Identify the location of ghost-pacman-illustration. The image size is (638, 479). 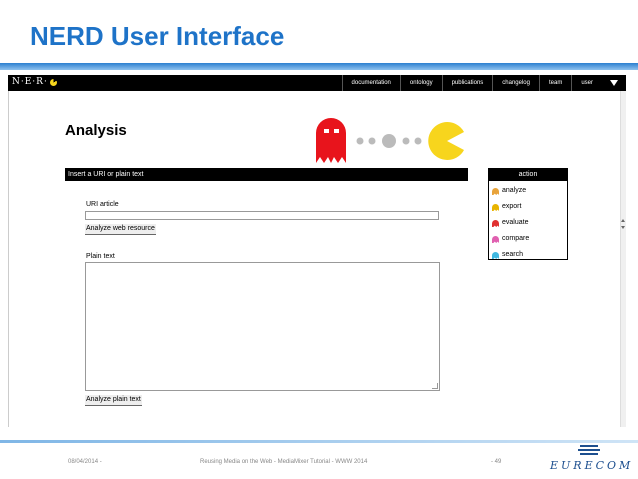
(390, 140).